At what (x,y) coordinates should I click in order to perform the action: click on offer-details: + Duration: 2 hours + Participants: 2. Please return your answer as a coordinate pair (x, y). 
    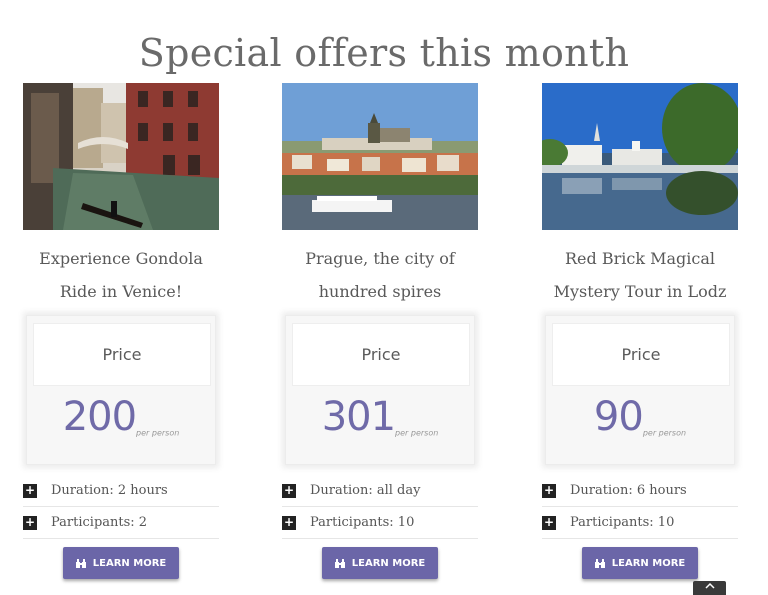
    Looking at the image, I should click on (121, 507).